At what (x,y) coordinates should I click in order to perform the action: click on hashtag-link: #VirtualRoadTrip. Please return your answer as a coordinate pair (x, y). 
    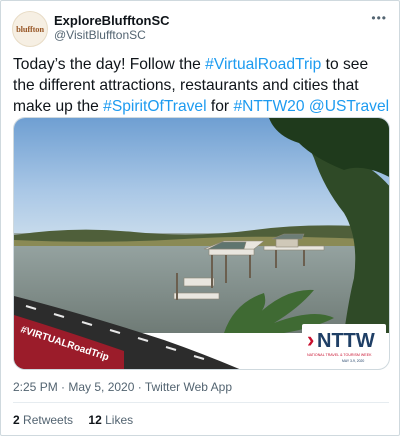
    Looking at the image, I should click on (263, 64).